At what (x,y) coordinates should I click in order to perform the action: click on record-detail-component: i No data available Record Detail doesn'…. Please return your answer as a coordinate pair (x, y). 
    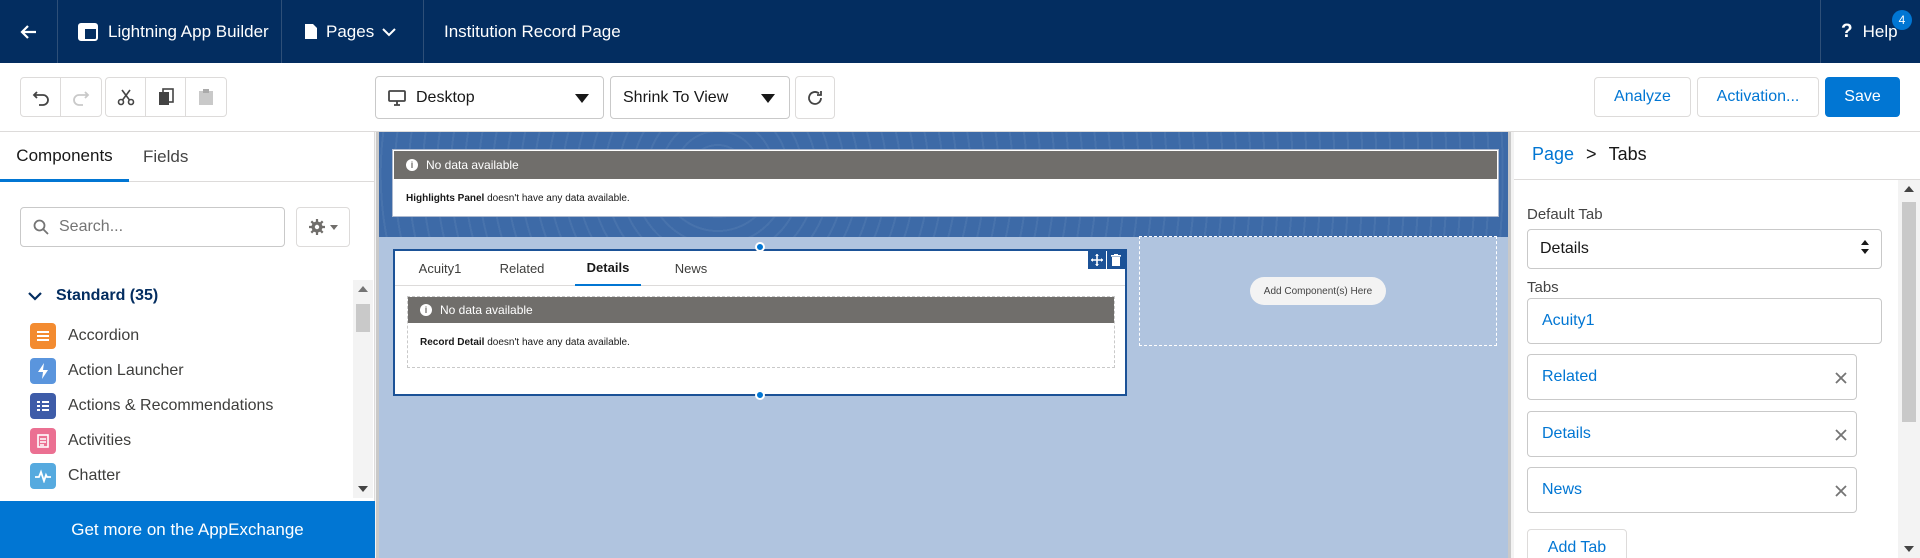
    Looking at the image, I should click on (761, 332).